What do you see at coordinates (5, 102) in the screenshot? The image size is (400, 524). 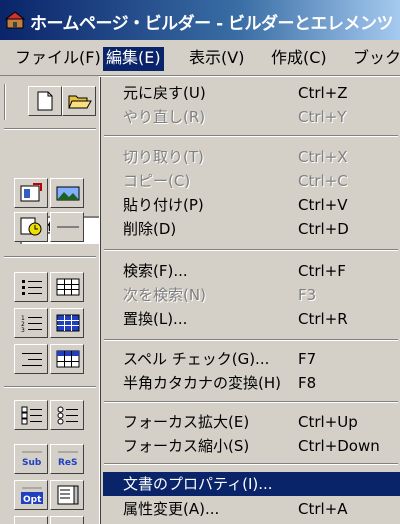 I see `toolbar-grip` at bounding box center [5, 102].